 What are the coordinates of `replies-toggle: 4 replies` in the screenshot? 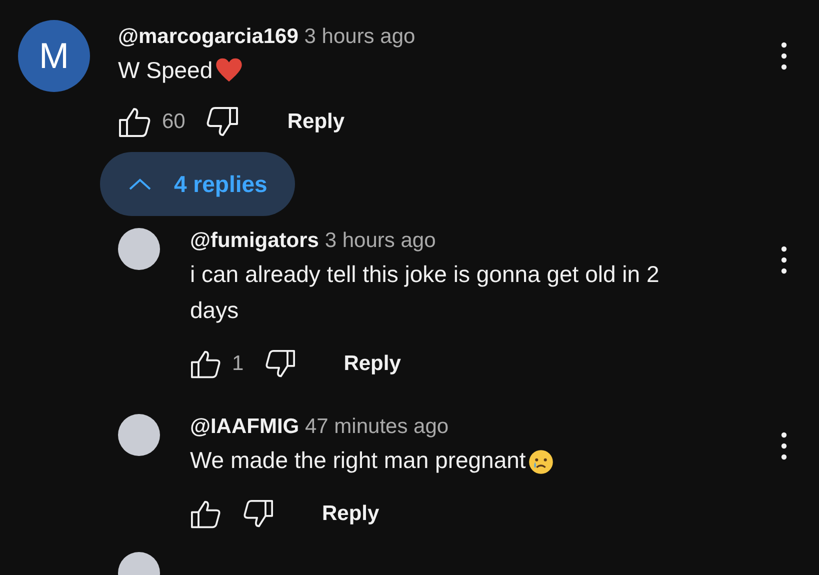 It's located at (198, 184).